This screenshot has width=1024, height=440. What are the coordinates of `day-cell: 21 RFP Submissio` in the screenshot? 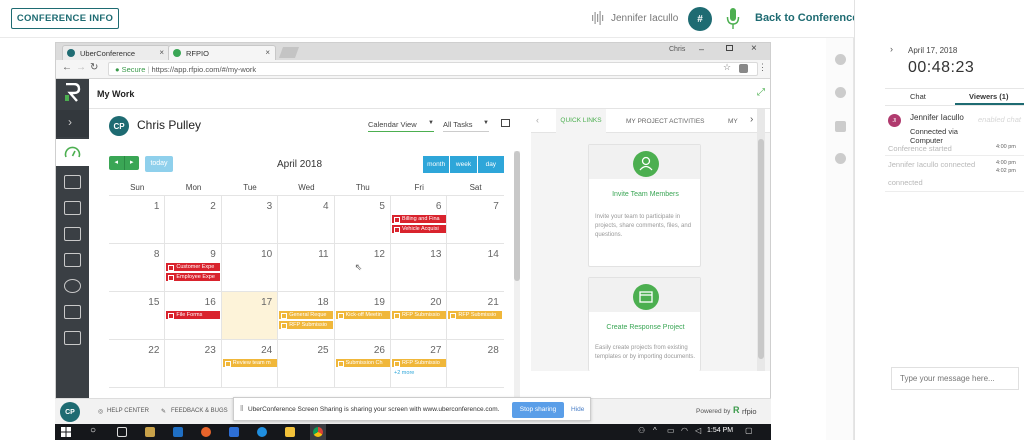 It's located at (475, 316).